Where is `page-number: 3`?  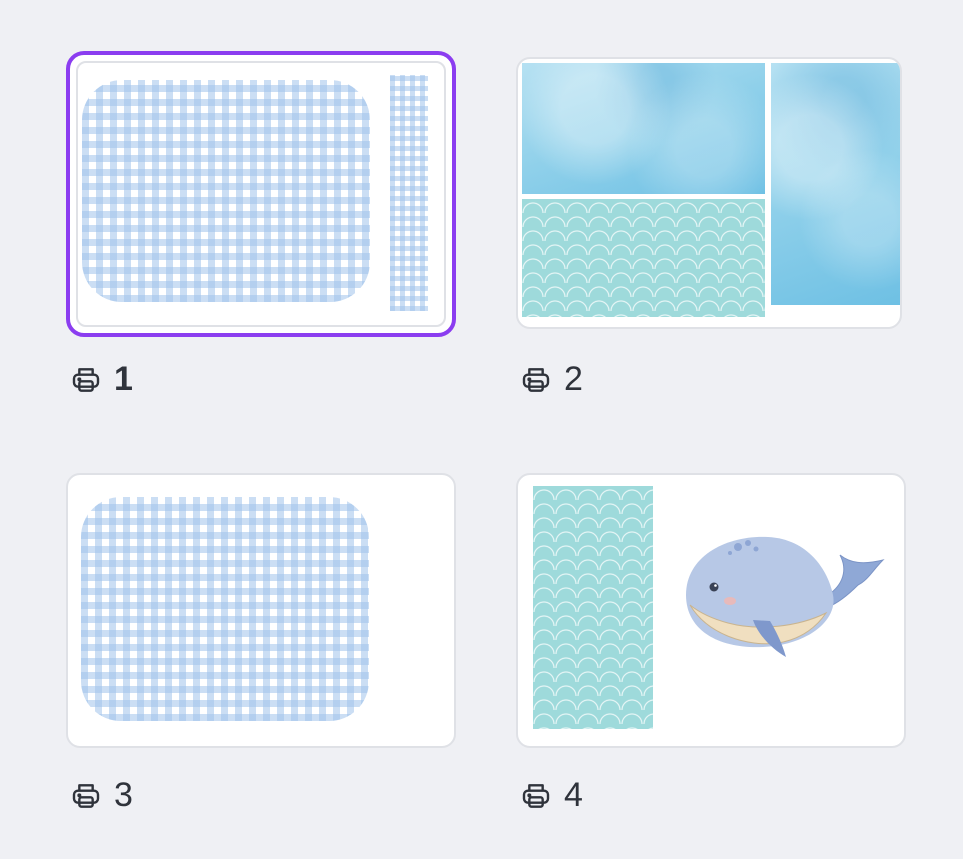 page-number: 3 is located at coordinates (123, 795).